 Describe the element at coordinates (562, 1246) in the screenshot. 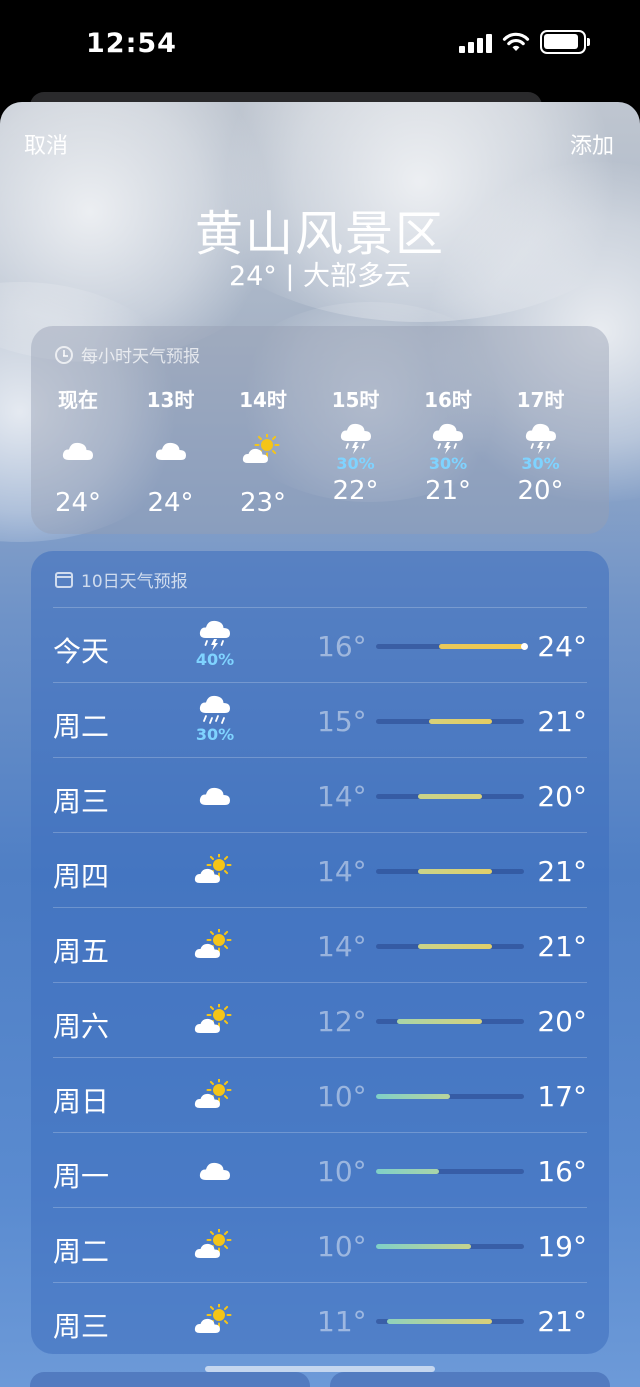

I see `daily-high-temperature: 19°` at that location.